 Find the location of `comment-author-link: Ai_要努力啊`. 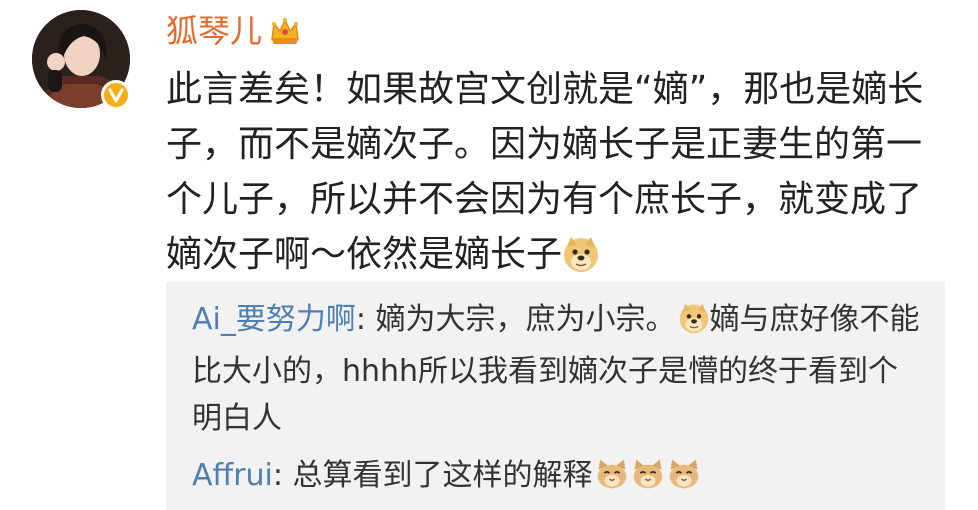

comment-author-link: Ai_要努力啊 is located at coordinates (274, 319).